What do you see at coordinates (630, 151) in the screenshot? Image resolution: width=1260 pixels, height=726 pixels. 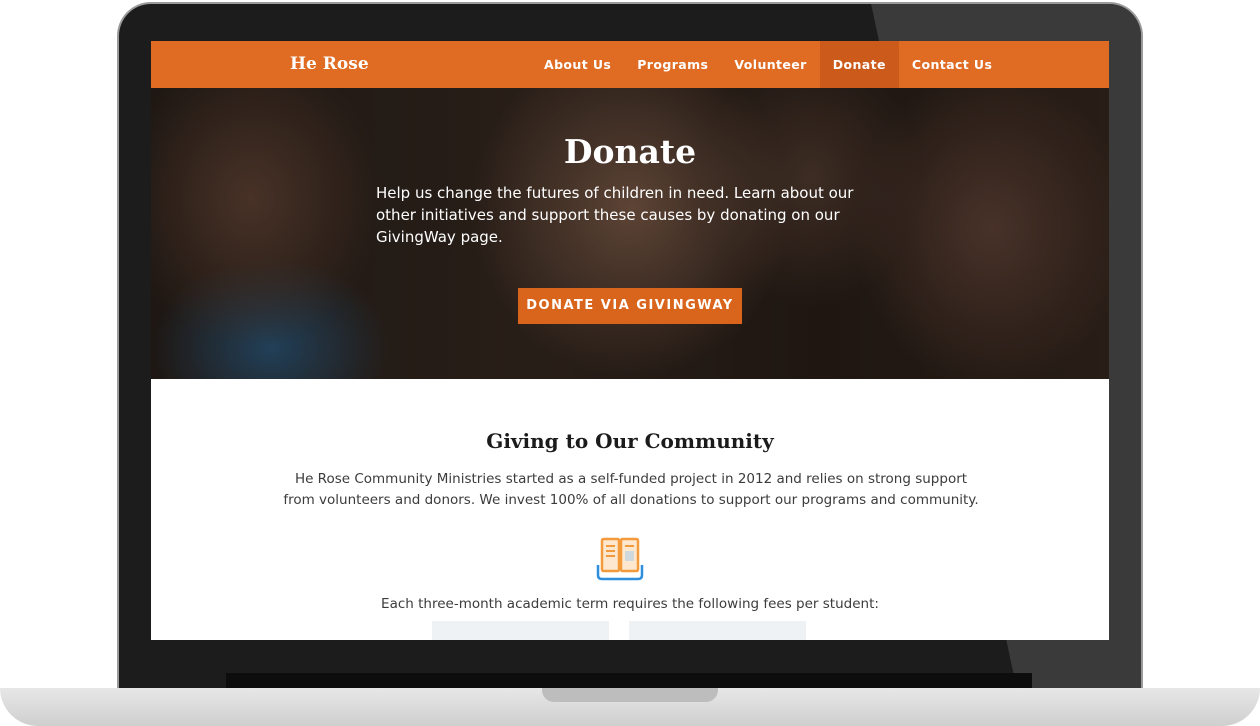 I see `hero-title: Donate` at bounding box center [630, 151].